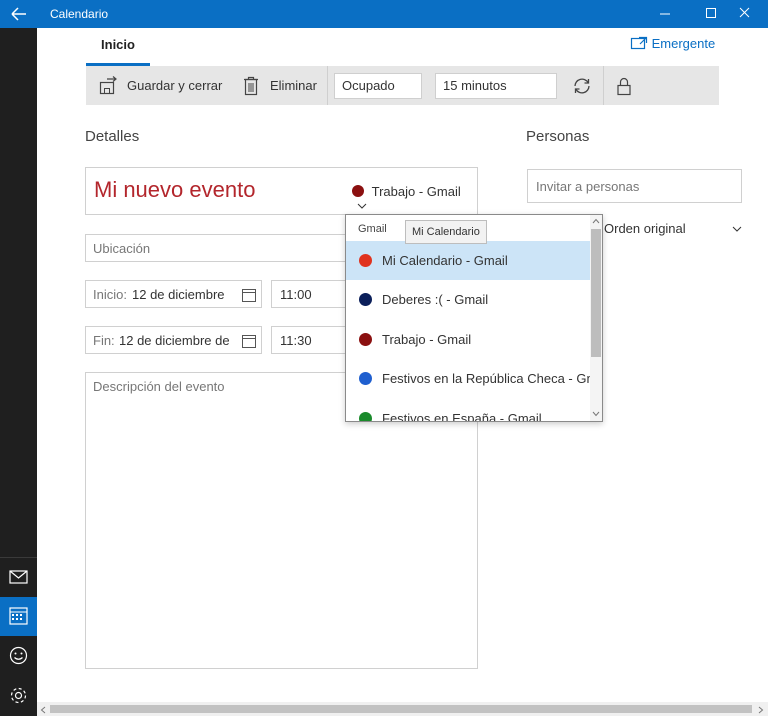  I want to click on dropdown-item-label: Festivos en la República Checa - Gmail, so click(492, 378).